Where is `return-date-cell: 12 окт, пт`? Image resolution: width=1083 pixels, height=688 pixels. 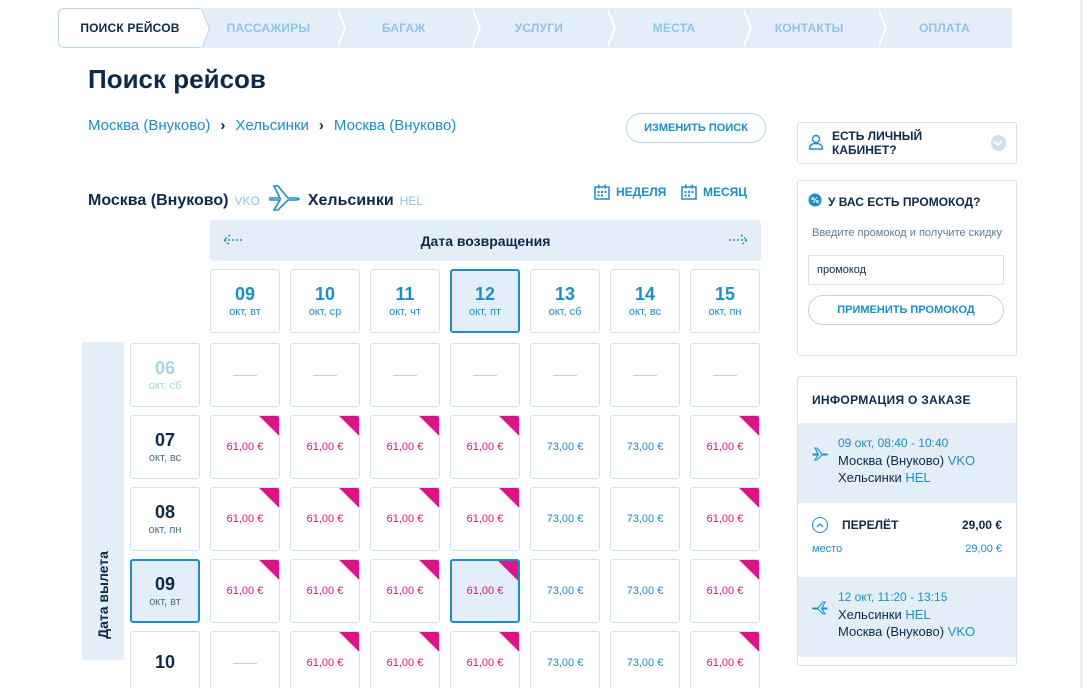 return-date-cell: 12 окт, пт is located at coordinates (485, 301).